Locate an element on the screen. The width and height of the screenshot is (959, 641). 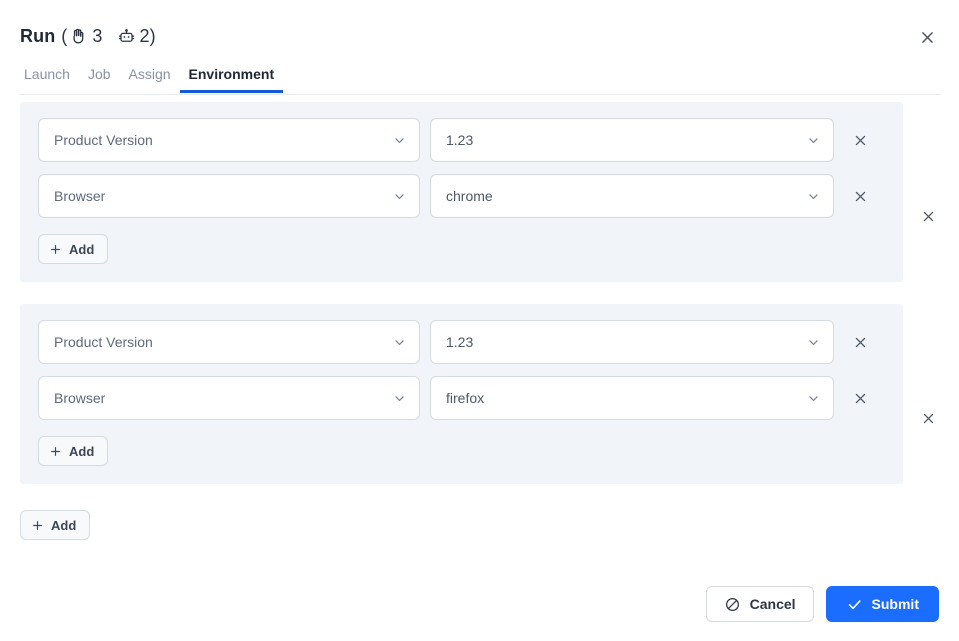
automation-count: 2 is located at coordinates (144, 36).